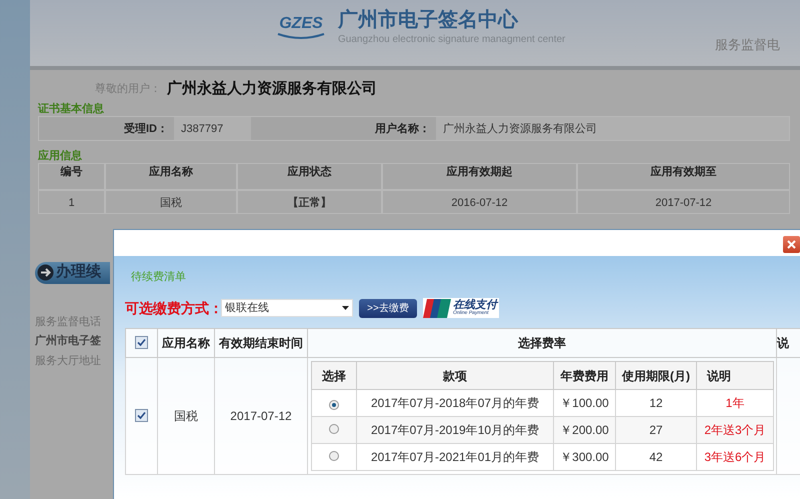 Image resolution: width=800 pixels, height=499 pixels. Describe the element at coordinates (475, 305) in the screenshot. I see `online-pay-title: 在线支付` at that location.